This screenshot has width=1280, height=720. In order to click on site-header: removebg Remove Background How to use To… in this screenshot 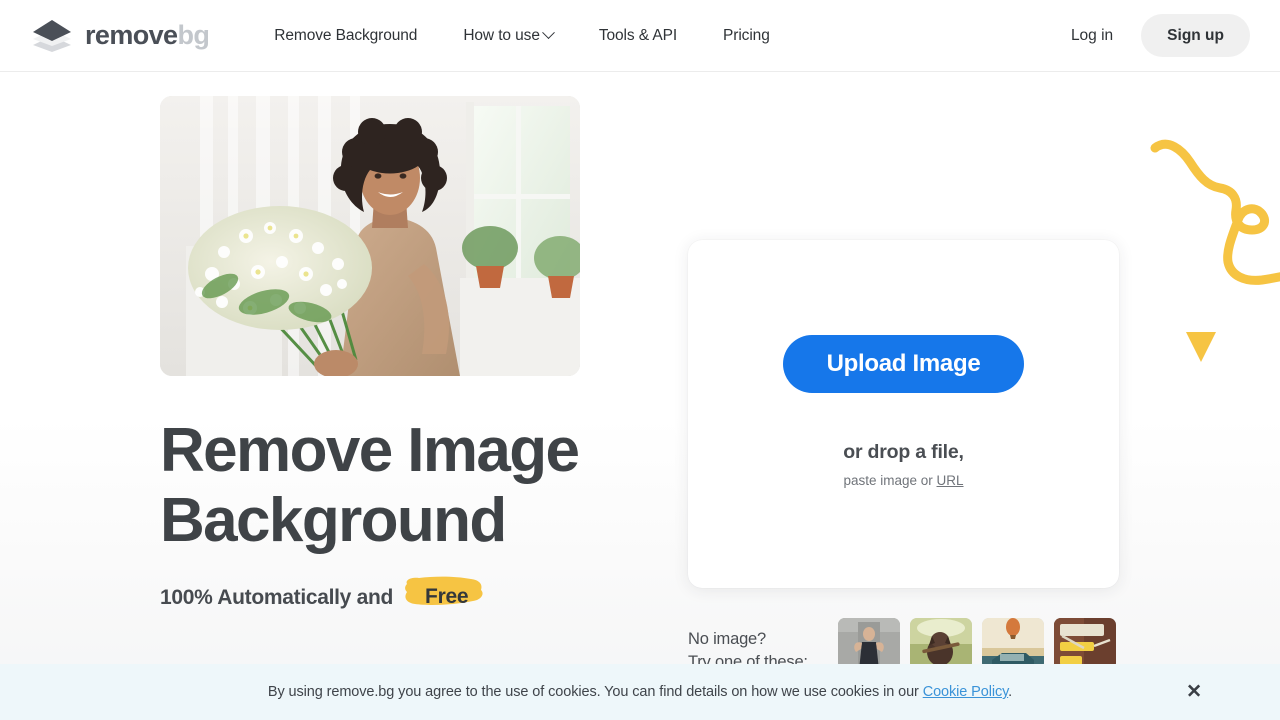, I will do `click(640, 36)`.